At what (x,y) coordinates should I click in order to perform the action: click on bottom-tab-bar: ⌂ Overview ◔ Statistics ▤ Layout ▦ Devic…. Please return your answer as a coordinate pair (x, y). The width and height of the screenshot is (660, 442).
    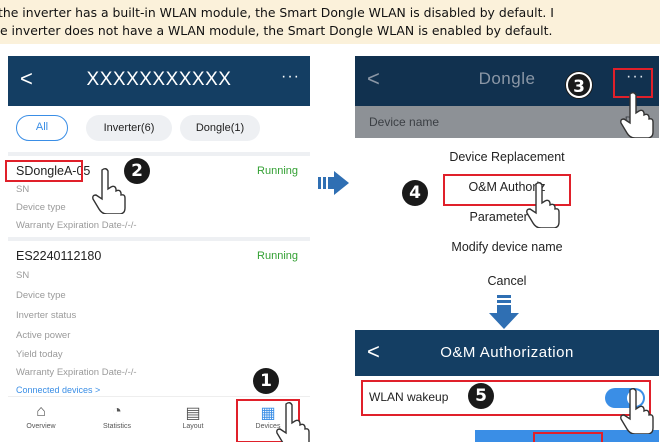
    Looking at the image, I should click on (159, 419).